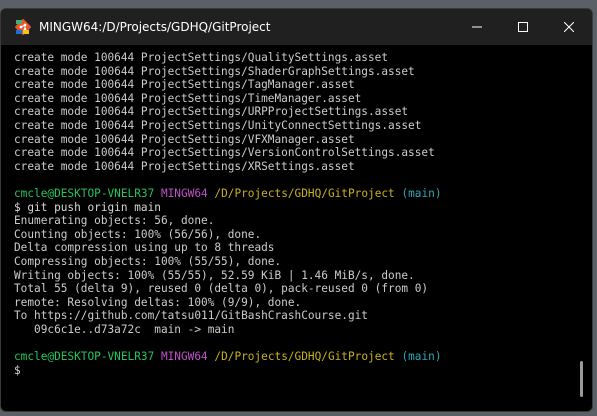  Describe the element at coordinates (296, 27) in the screenshot. I see `title-bar: MINGW64:/D/Projects/GDHQ/GitProject` at that location.